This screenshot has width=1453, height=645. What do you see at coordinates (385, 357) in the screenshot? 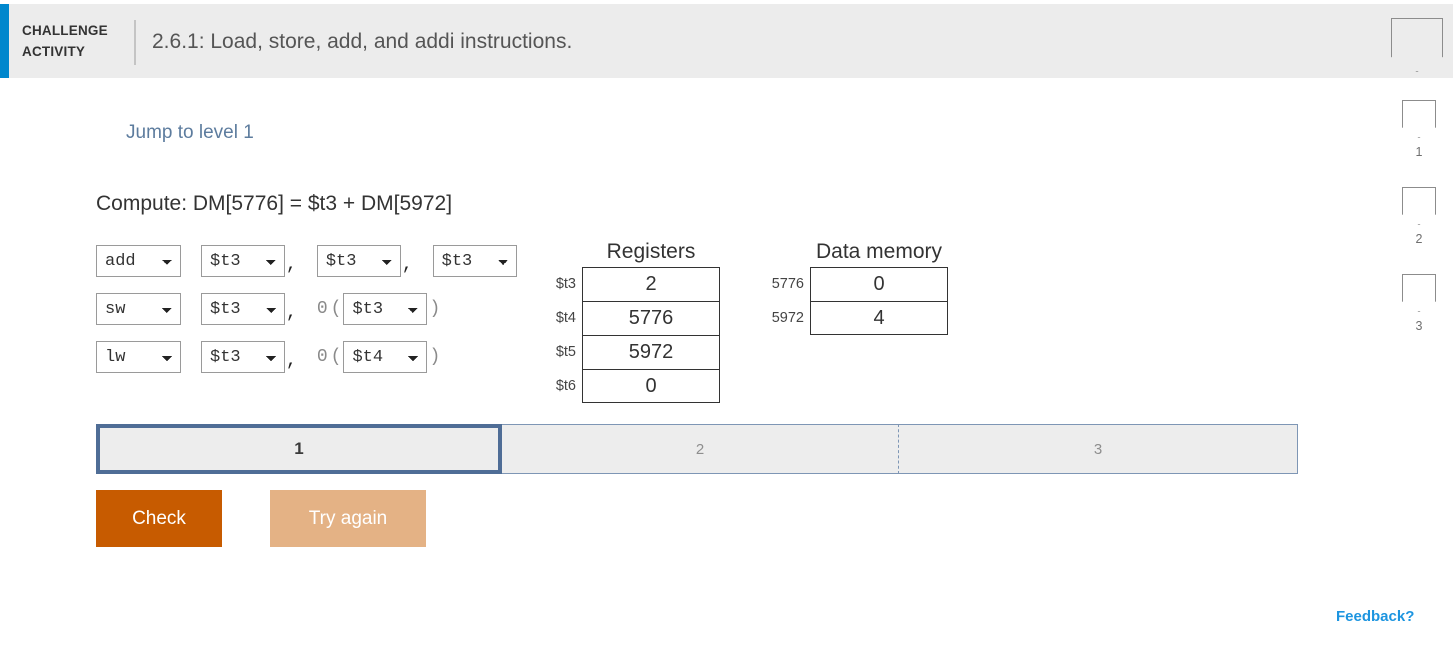
I see `register-select-3-base: $t3$t4$t5$t6` at bounding box center [385, 357].